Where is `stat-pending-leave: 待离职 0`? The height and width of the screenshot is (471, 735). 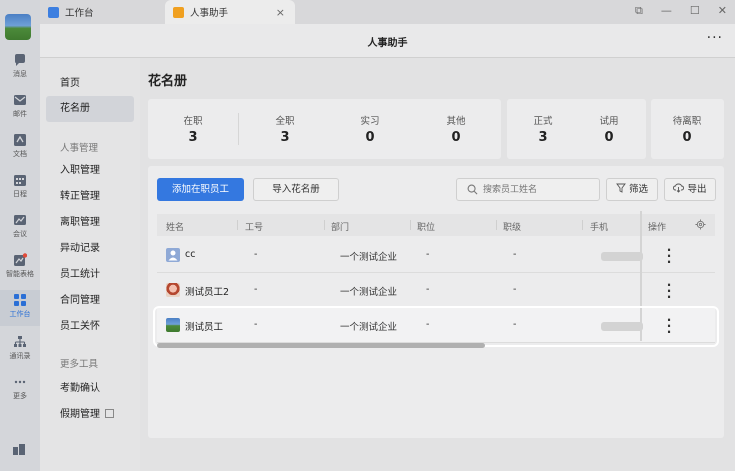 stat-pending-leave: 待离职 0 is located at coordinates (687, 129).